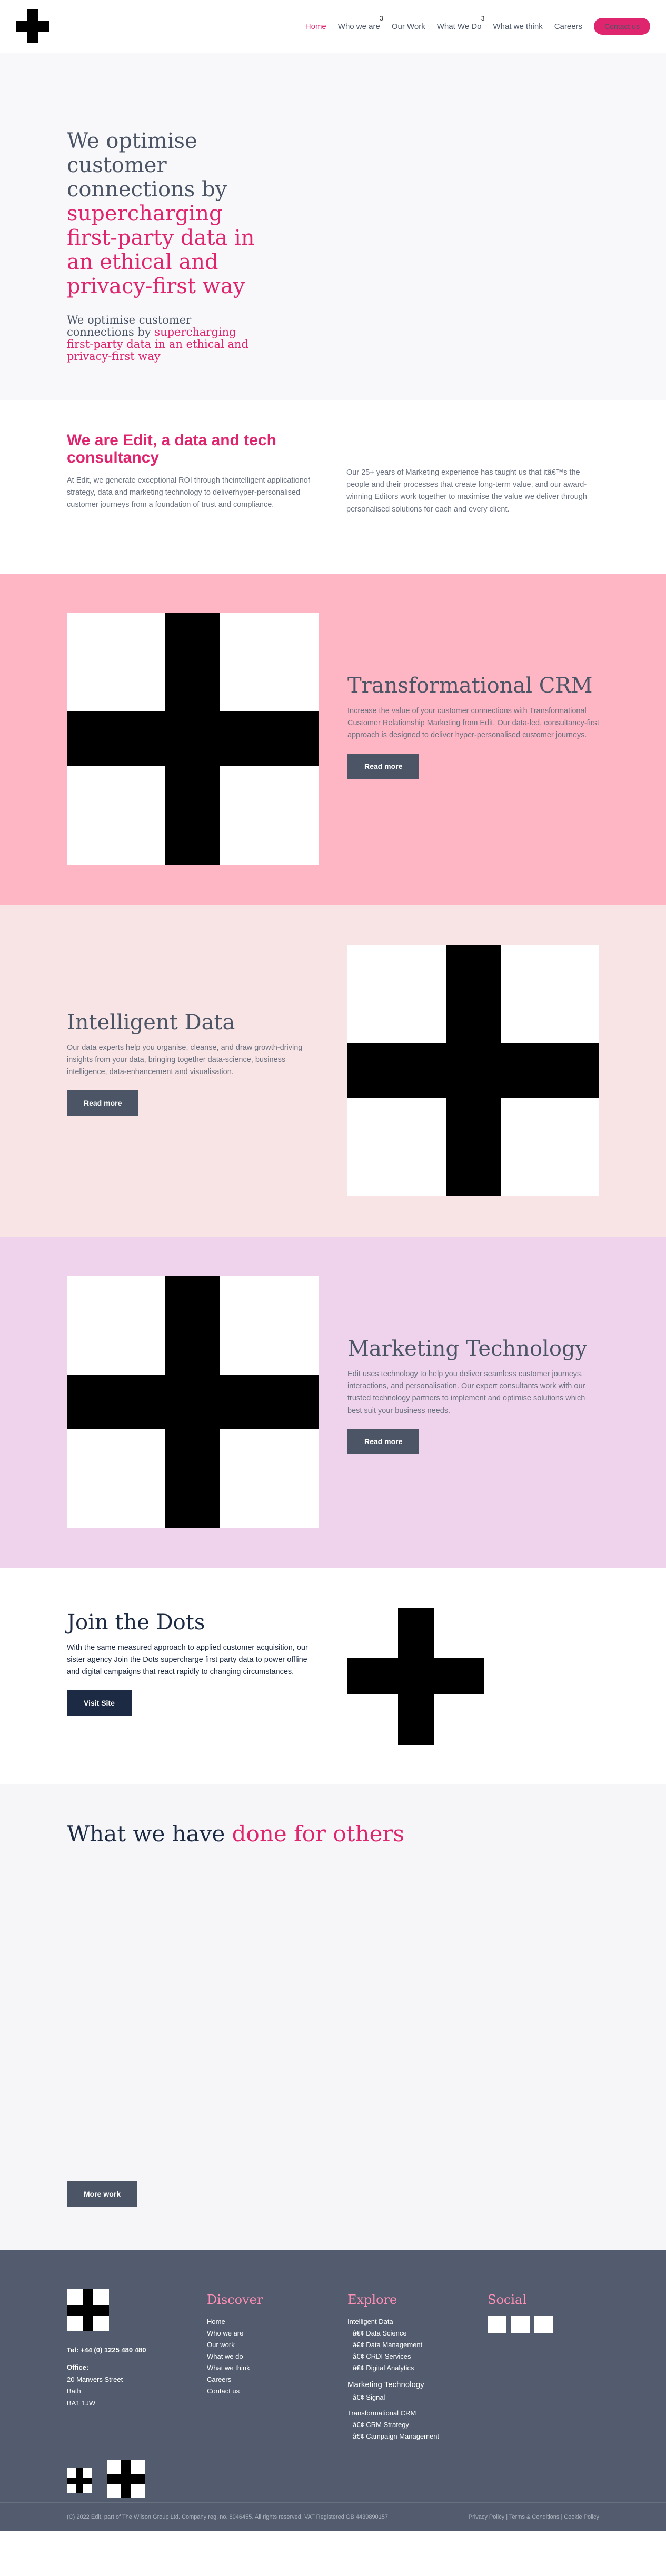 Image resolution: width=666 pixels, height=2576 pixels. What do you see at coordinates (393, 2425) in the screenshot?
I see `footer-link: â€¢ CRM Strategy` at bounding box center [393, 2425].